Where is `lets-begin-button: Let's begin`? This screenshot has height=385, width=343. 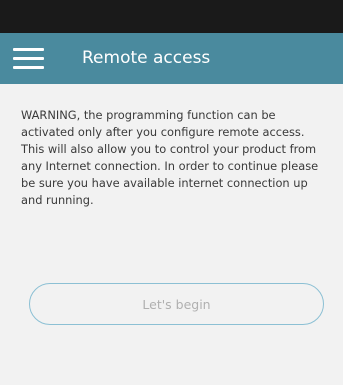 lets-begin-button: Let's begin is located at coordinates (176, 304).